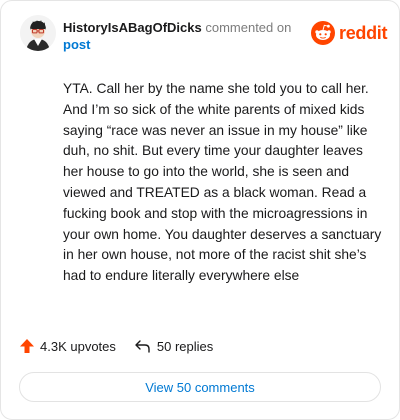  Describe the element at coordinates (76, 44) in the screenshot. I see `post-link: post` at that location.